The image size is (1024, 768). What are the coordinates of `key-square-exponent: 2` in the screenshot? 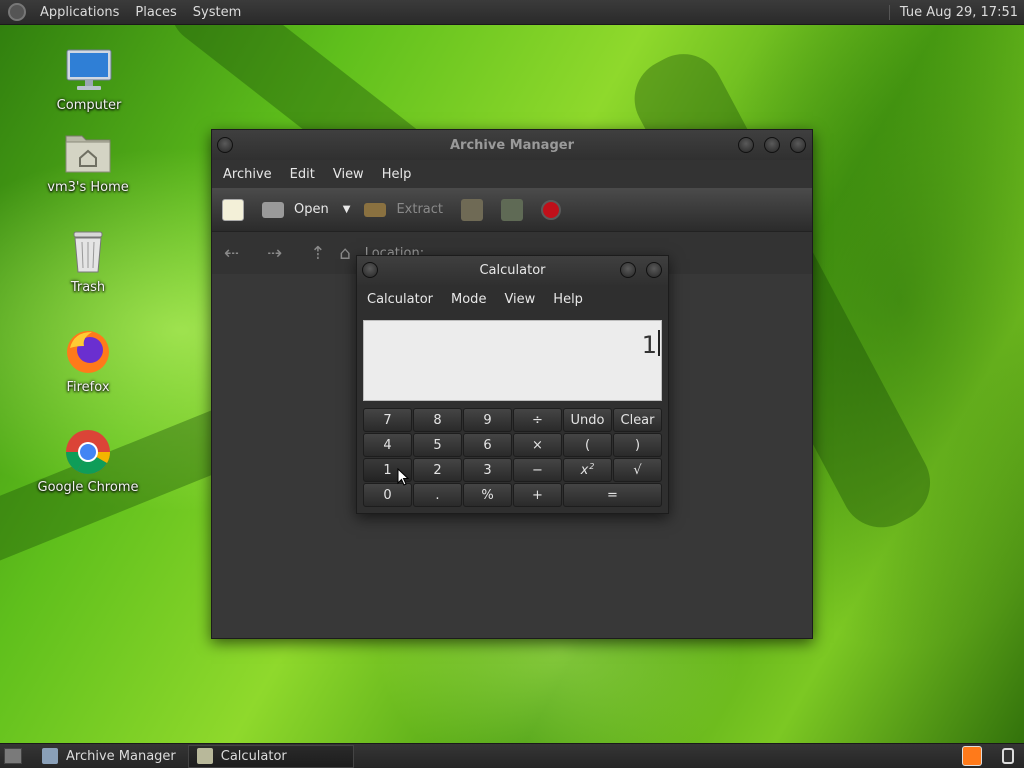 It's located at (592, 466).